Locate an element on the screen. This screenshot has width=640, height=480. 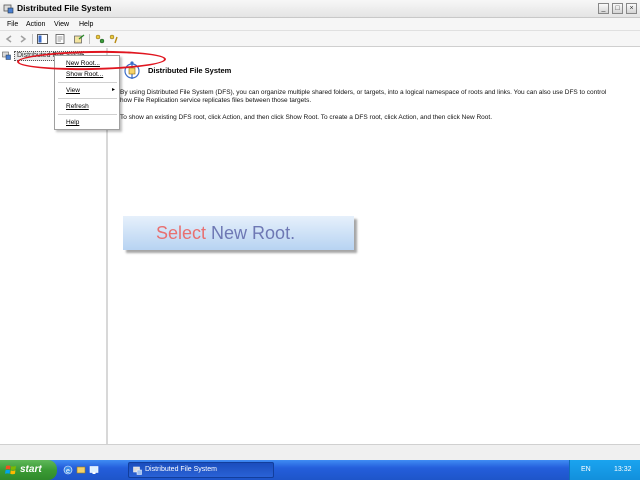
status-bar is located at coordinates (320, 452).